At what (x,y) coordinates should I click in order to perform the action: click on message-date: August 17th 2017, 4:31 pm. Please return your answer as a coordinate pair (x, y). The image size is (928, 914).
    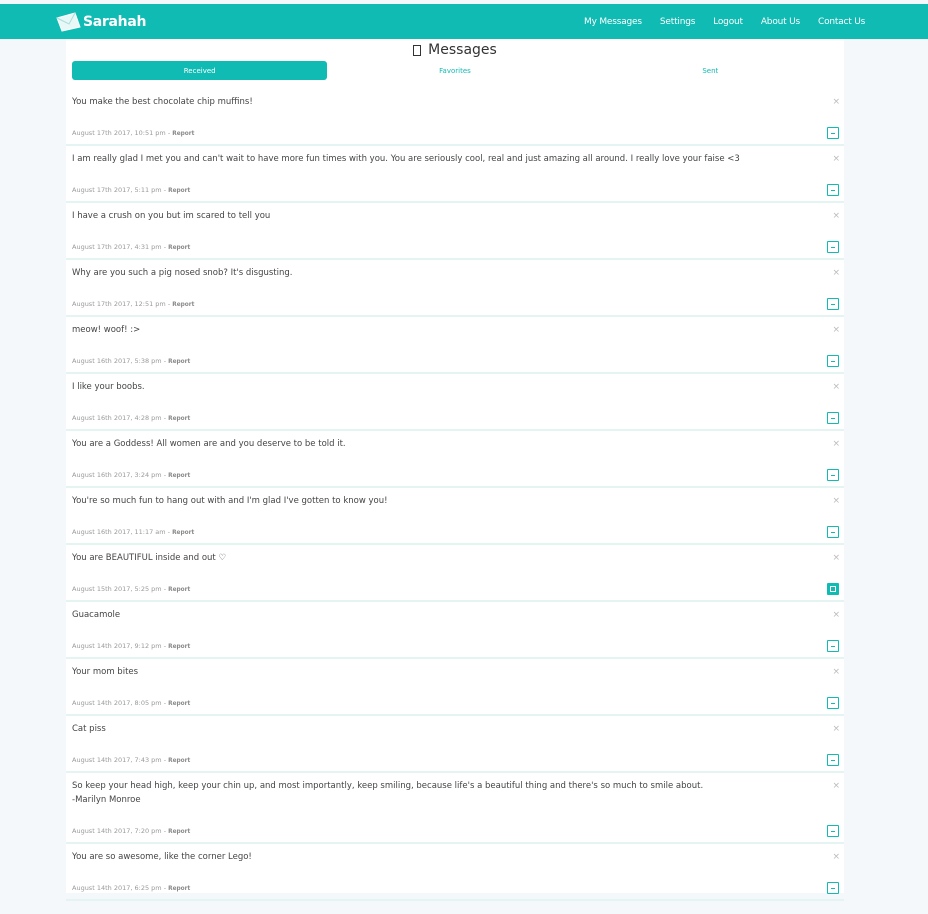
    Looking at the image, I should click on (117, 247).